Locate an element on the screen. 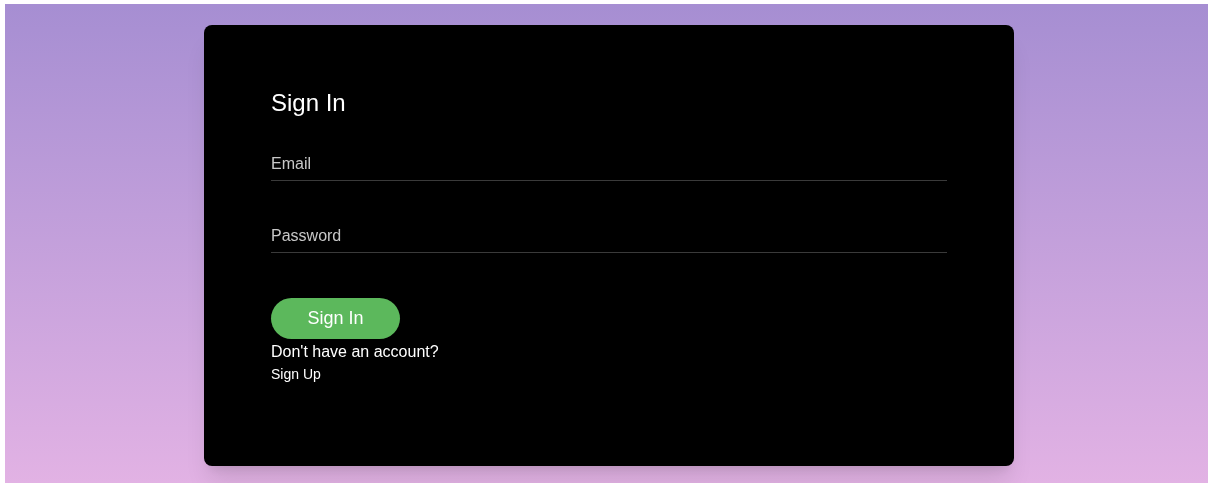 The width and height of the screenshot is (1208, 483). account-prompt: Don't have an account? is located at coordinates (355, 352).